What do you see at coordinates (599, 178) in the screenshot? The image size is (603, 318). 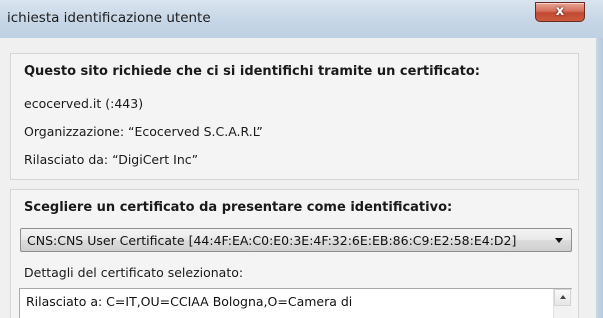 I see `window-frame-right` at bounding box center [599, 178].